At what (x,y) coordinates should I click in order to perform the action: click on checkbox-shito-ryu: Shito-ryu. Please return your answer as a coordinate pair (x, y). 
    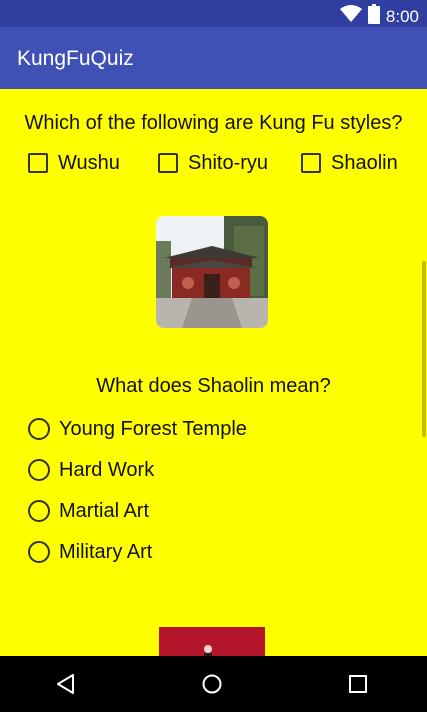
    Looking at the image, I should click on (213, 163).